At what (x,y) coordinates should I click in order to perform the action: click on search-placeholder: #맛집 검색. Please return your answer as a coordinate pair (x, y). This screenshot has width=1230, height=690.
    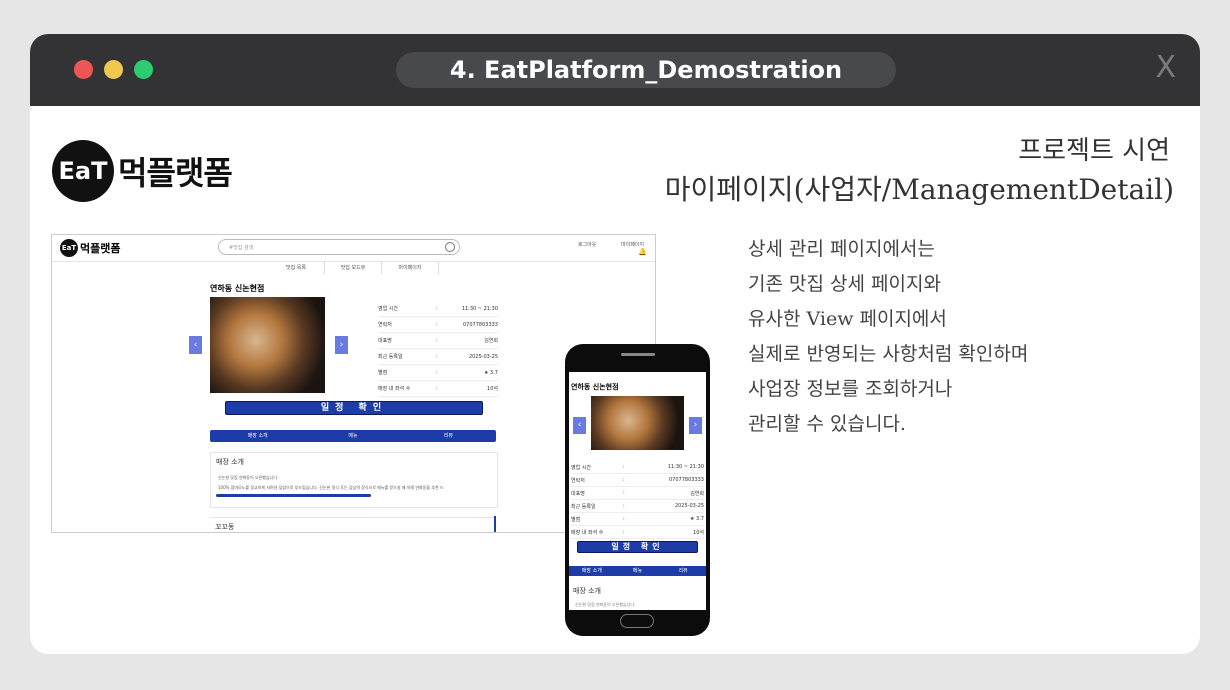
    Looking at the image, I should click on (241, 248).